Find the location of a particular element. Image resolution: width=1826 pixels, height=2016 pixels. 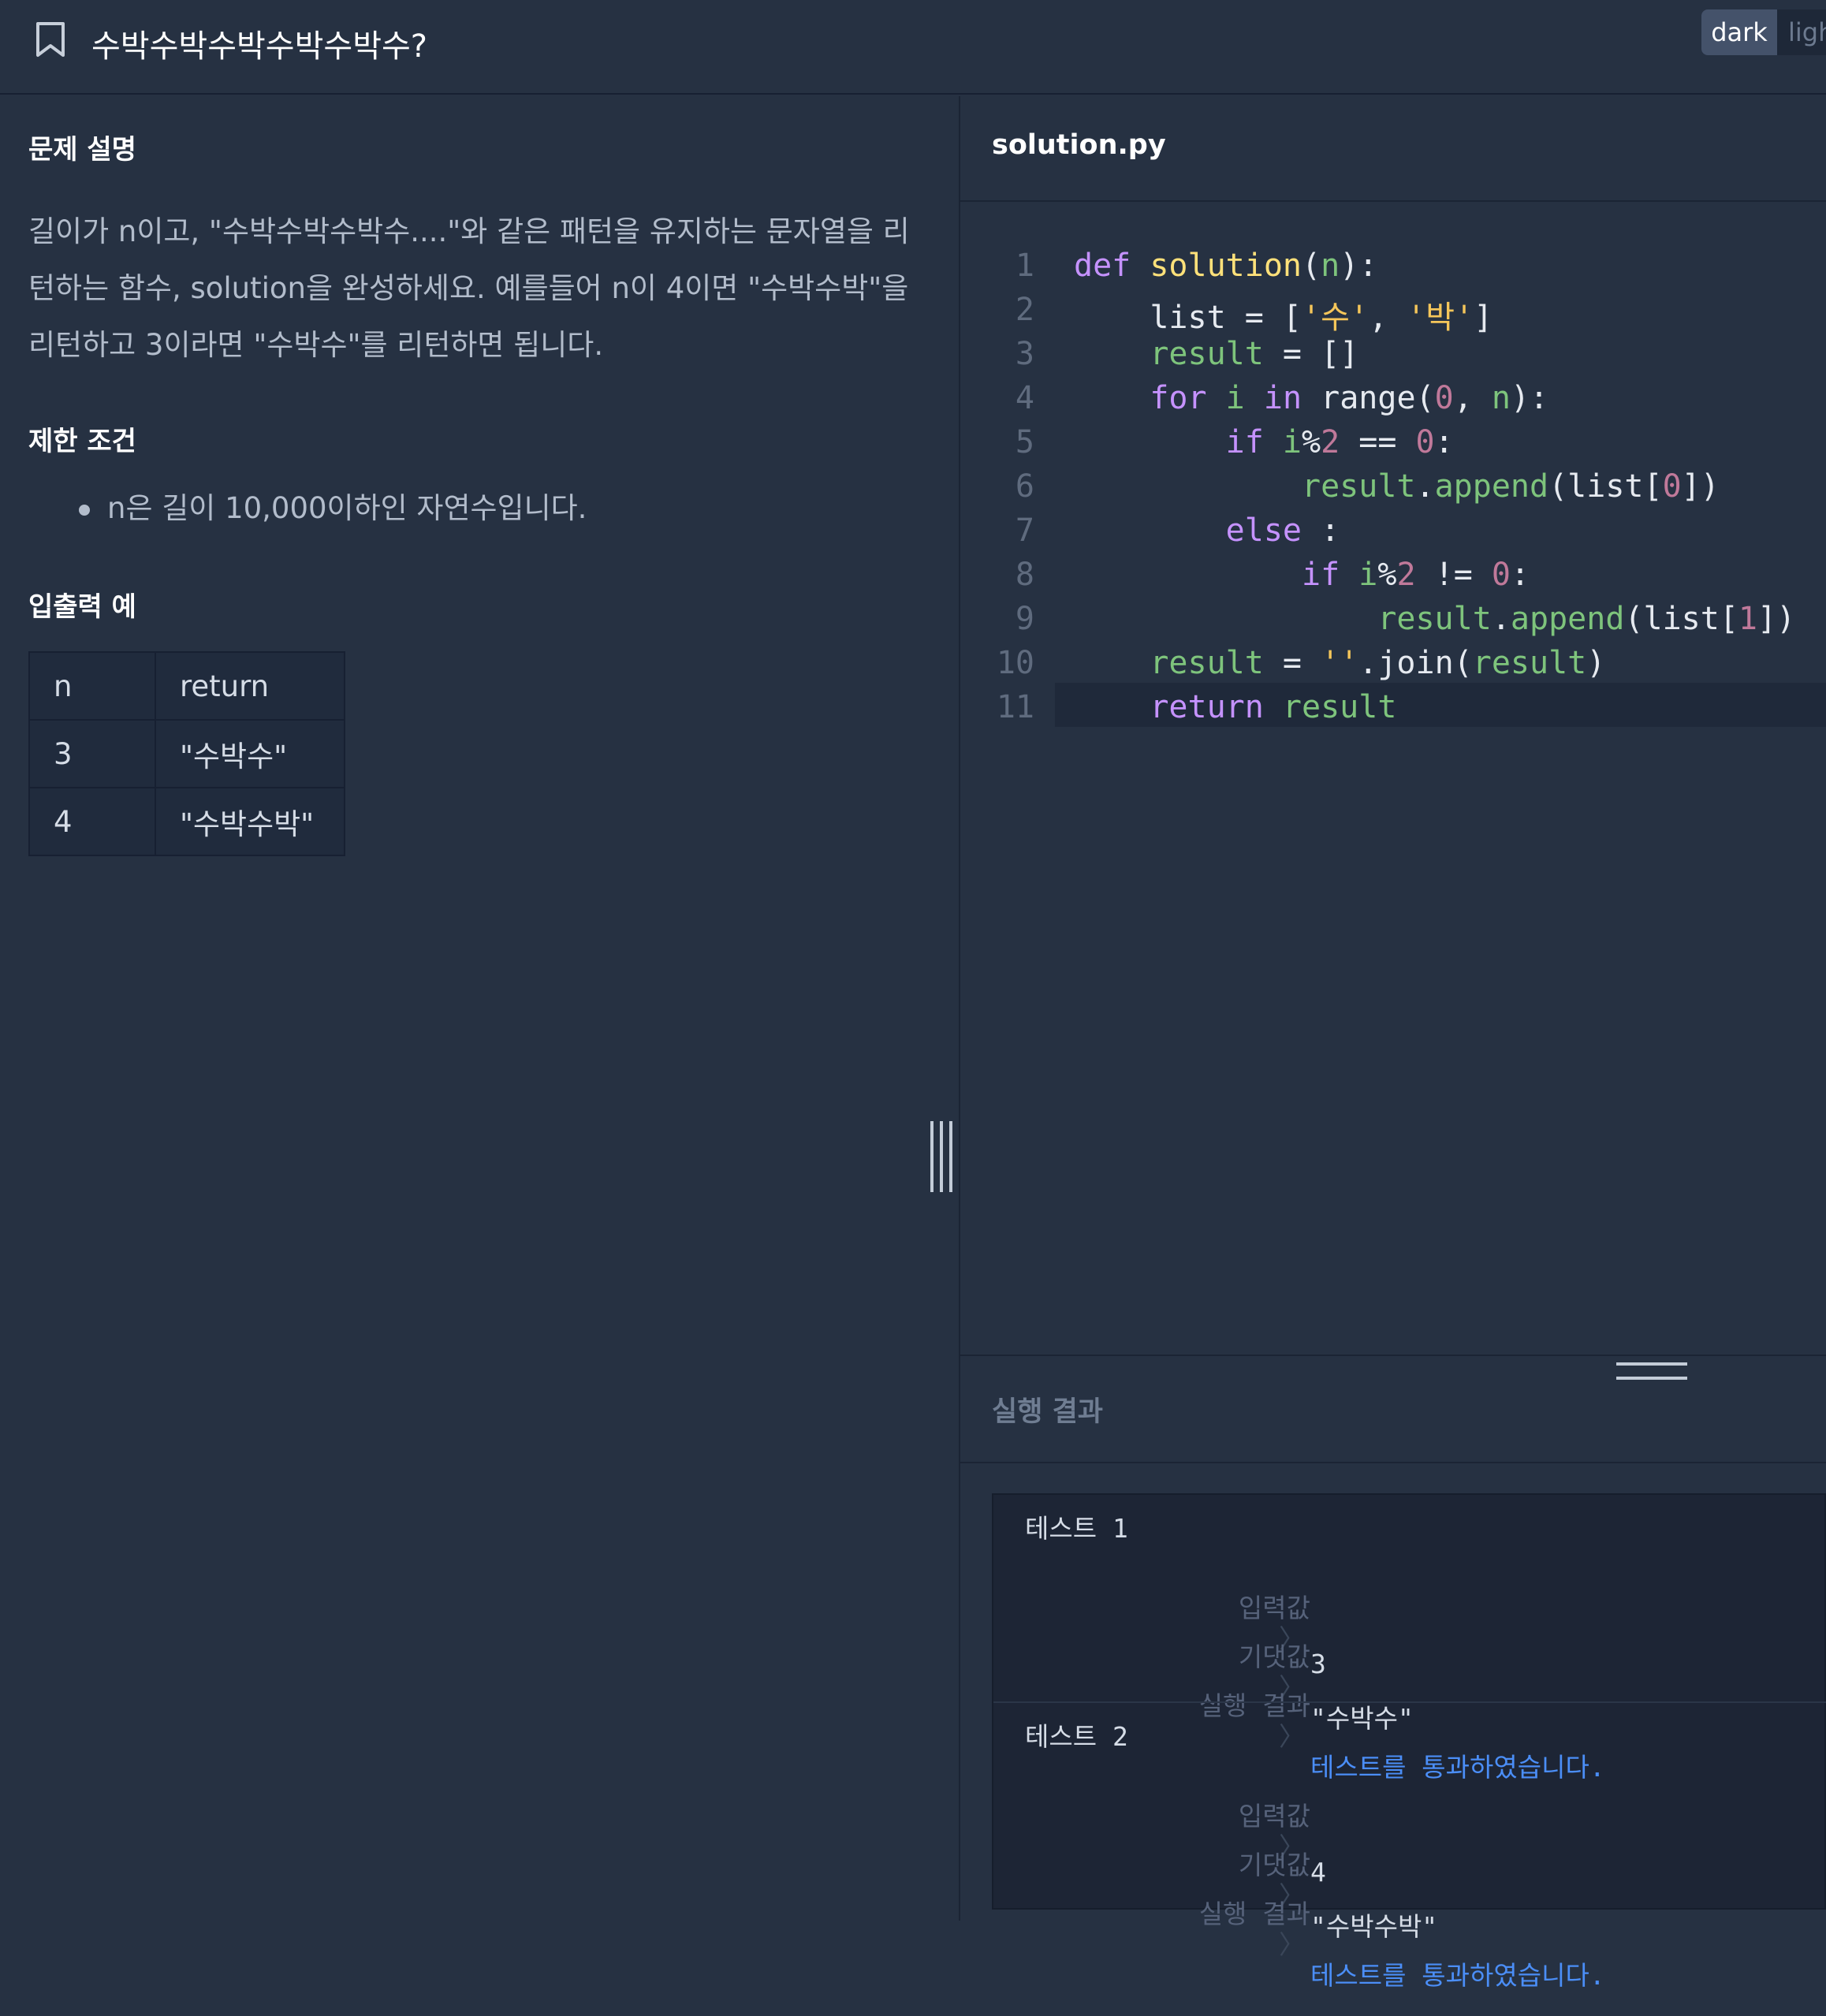

input-row: 입력값 〉 3 is located at coordinates (1409, 1618).